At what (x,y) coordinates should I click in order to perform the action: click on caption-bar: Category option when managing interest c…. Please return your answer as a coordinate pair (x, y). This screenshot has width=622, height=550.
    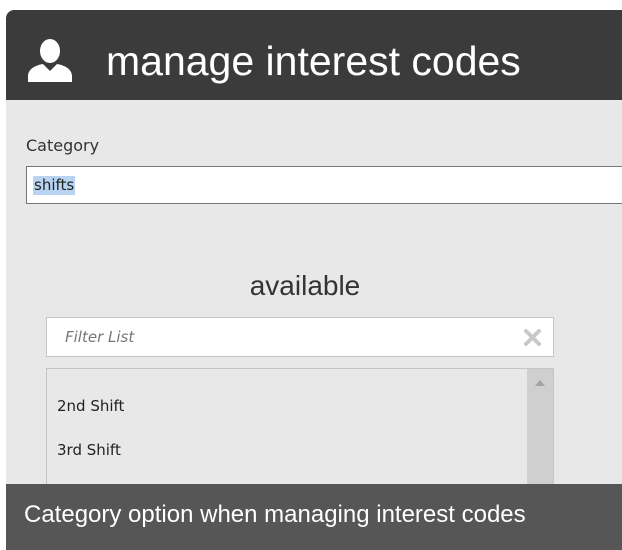
    Looking at the image, I should click on (314, 517).